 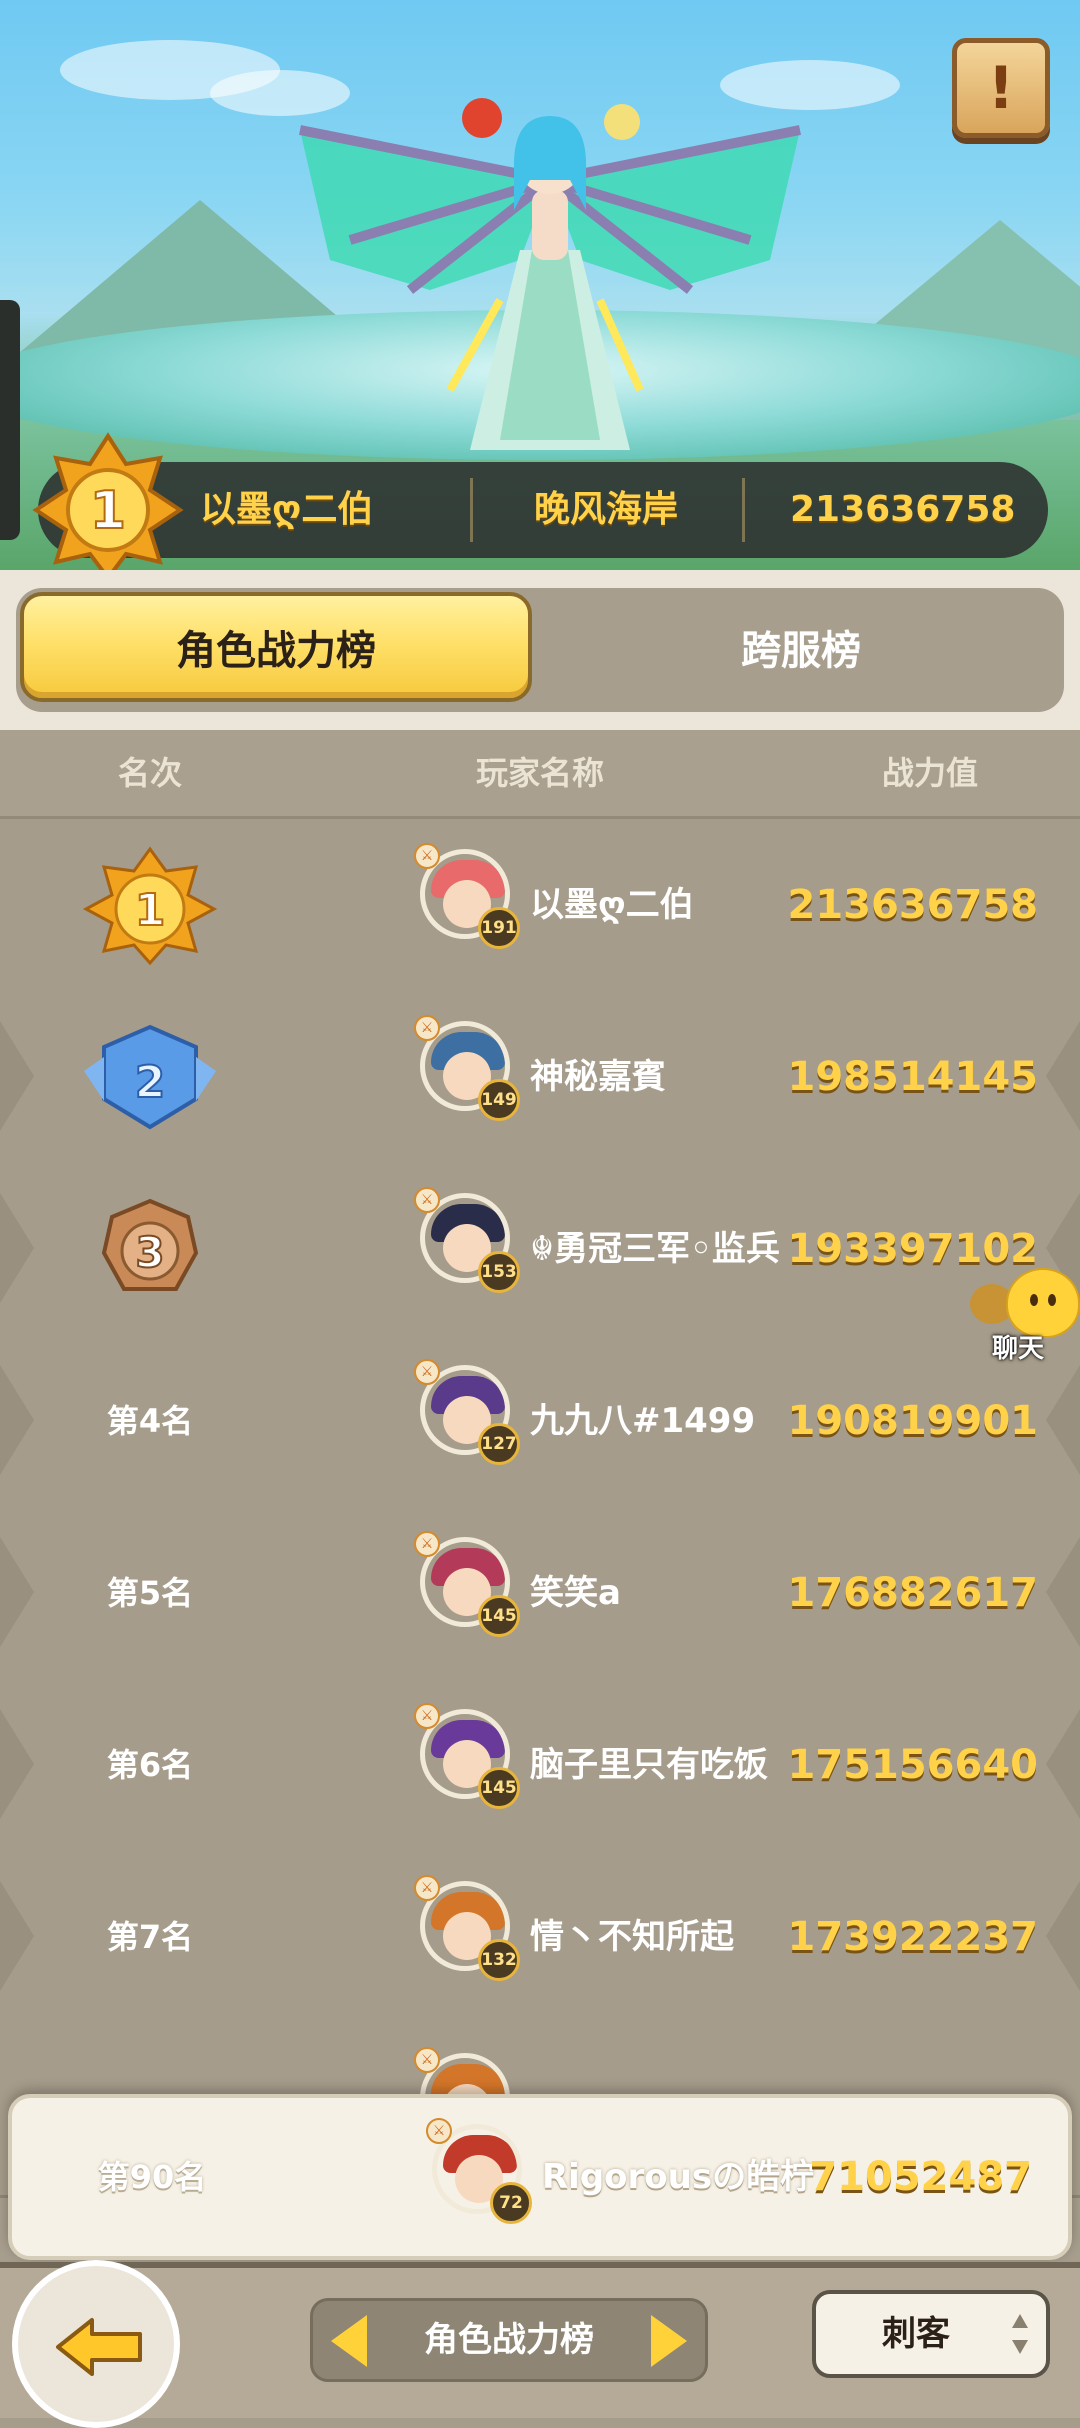 I want to click on table-row: 2 ⚔ 149 神秘嘉賓 198514145, so click(x=540, y=1078).